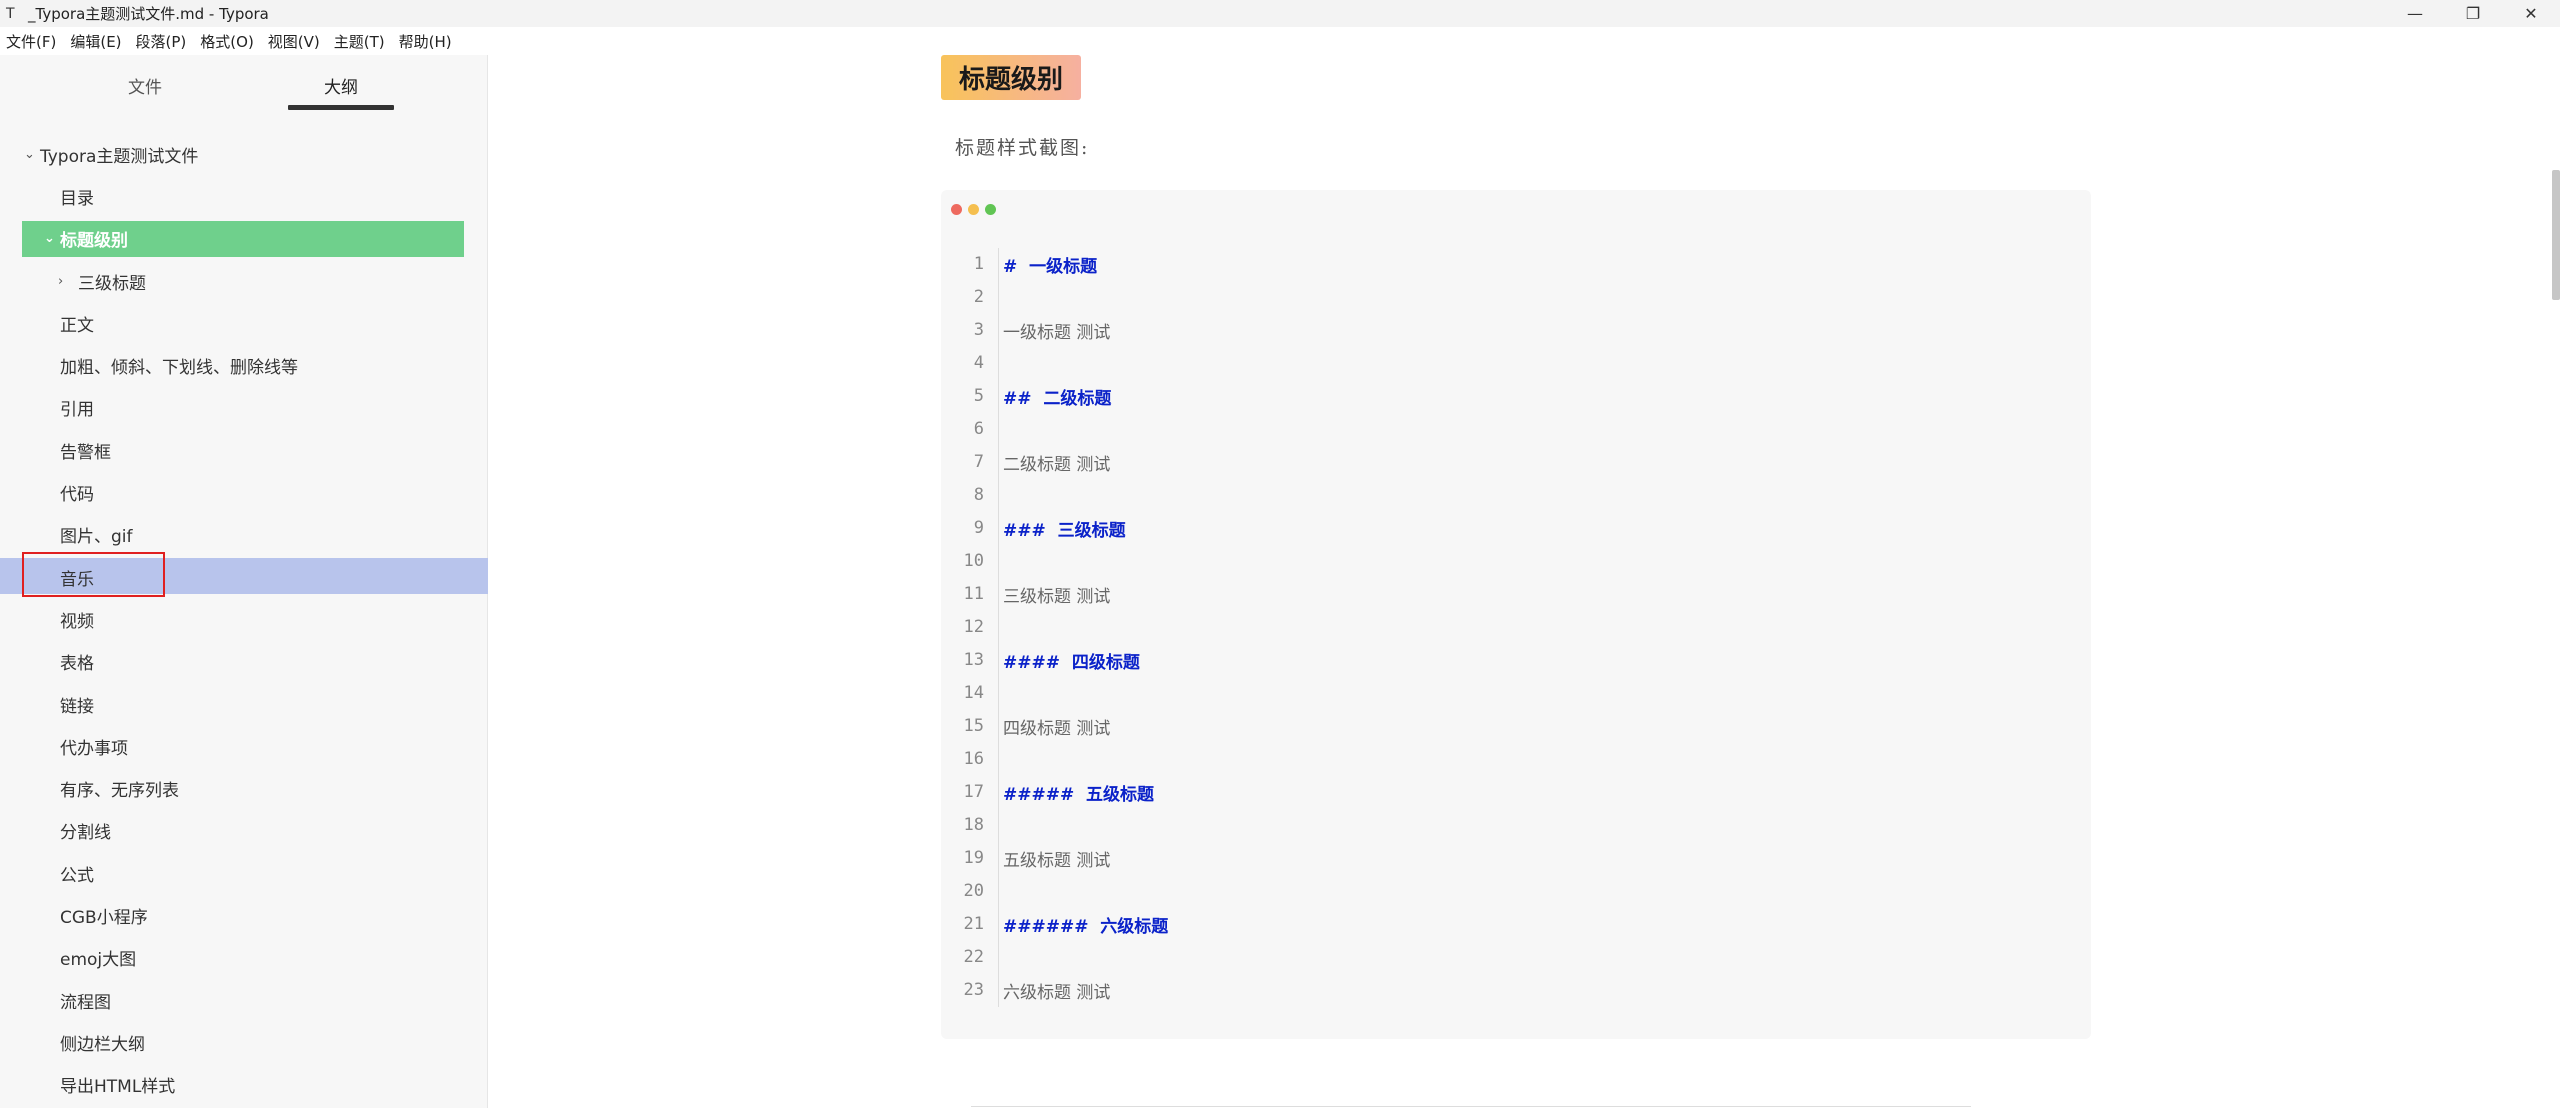 The height and width of the screenshot is (1108, 2560). What do you see at coordinates (77, 875) in the screenshot?
I see `outline-item-label: 公式` at bounding box center [77, 875].